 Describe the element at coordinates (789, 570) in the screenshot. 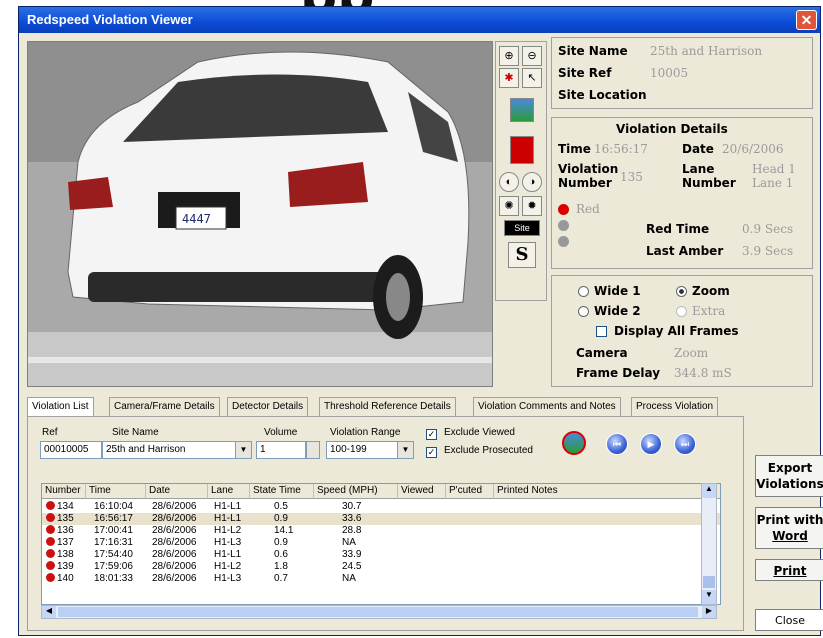

I see `print-button: Print` at that location.